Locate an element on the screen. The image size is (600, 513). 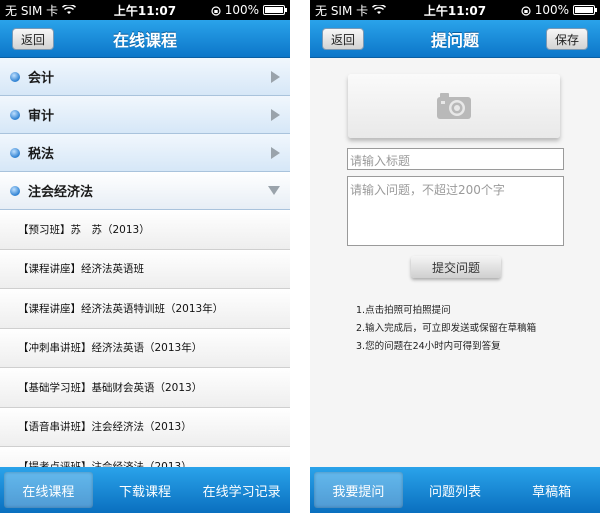
category-label: 审计 is located at coordinates (41, 116).